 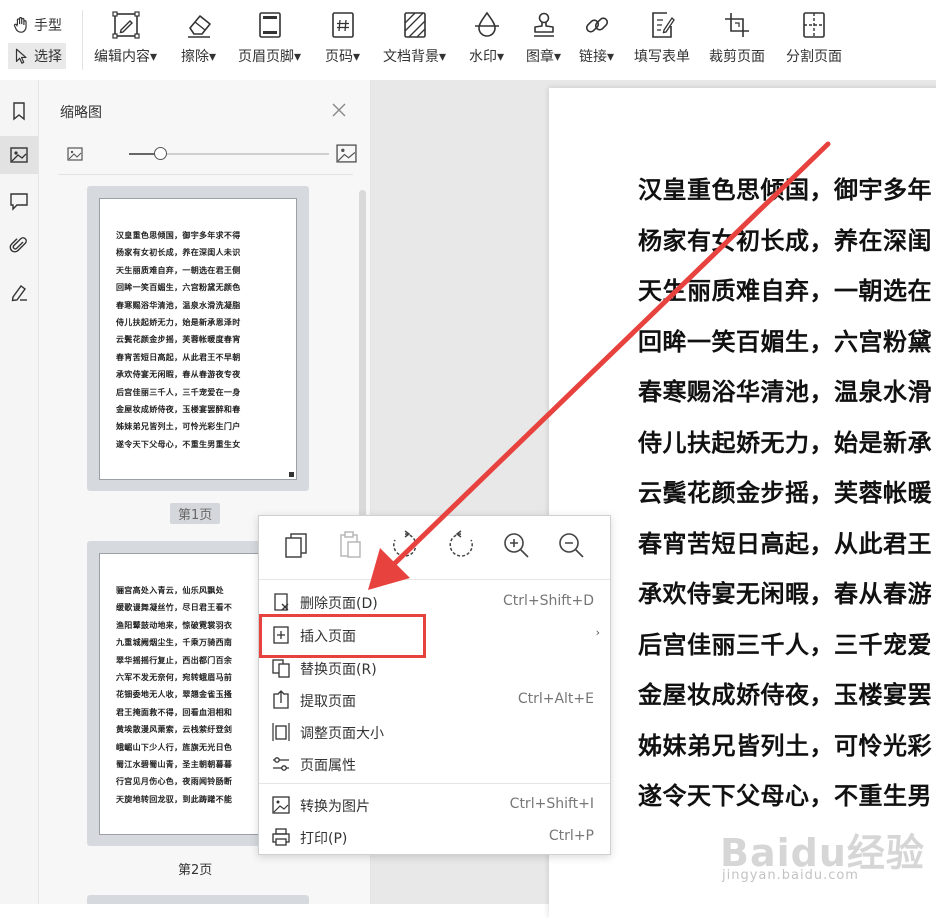 I want to click on menu-item-label: 替换页面(R), so click(x=338, y=670).